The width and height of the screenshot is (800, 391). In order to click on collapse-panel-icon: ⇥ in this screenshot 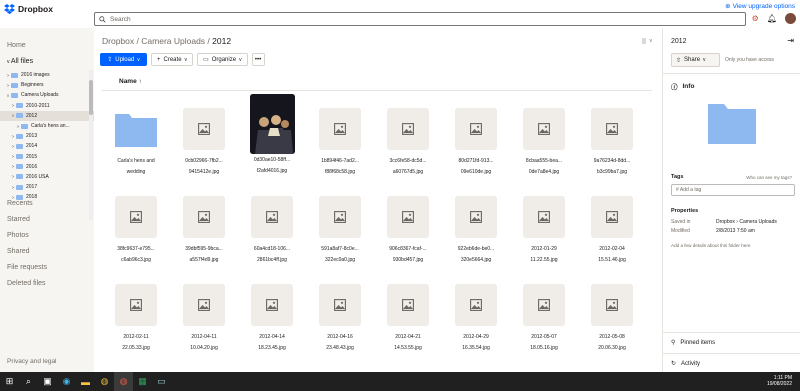, I will do `click(790, 40)`.